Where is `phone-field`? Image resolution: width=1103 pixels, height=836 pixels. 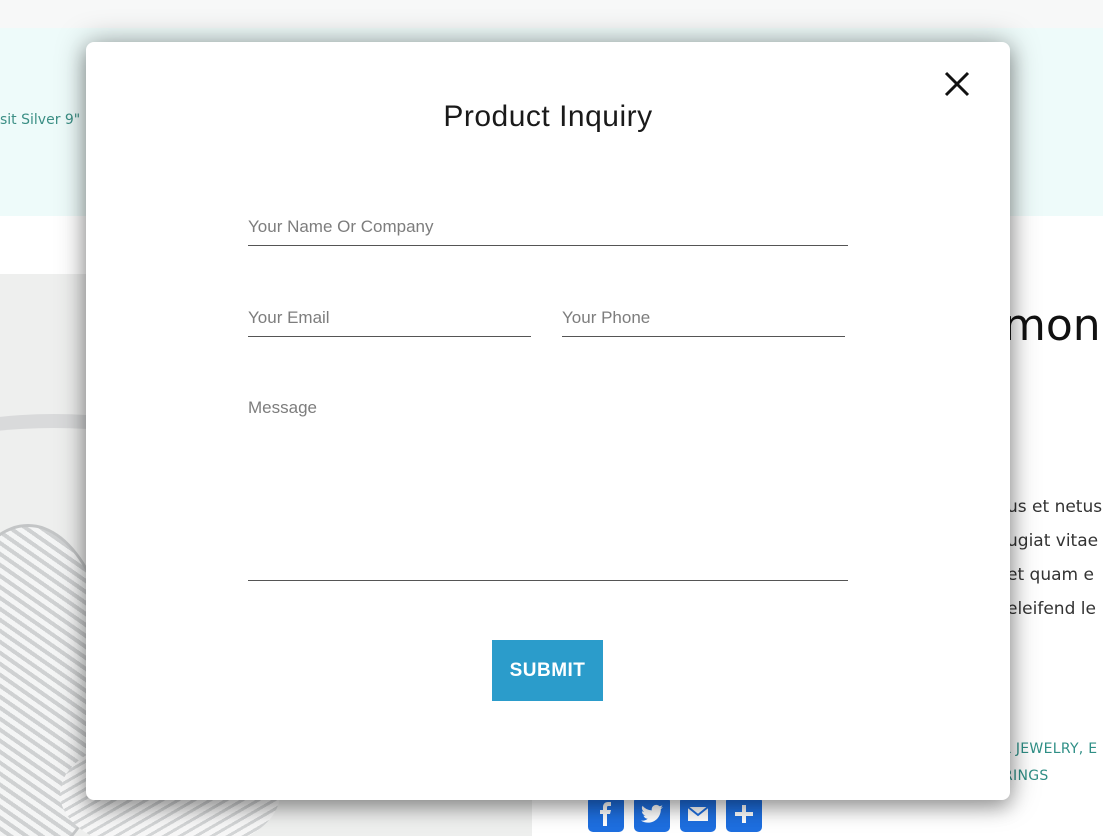 phone-field is located at coordinates (703, 318).